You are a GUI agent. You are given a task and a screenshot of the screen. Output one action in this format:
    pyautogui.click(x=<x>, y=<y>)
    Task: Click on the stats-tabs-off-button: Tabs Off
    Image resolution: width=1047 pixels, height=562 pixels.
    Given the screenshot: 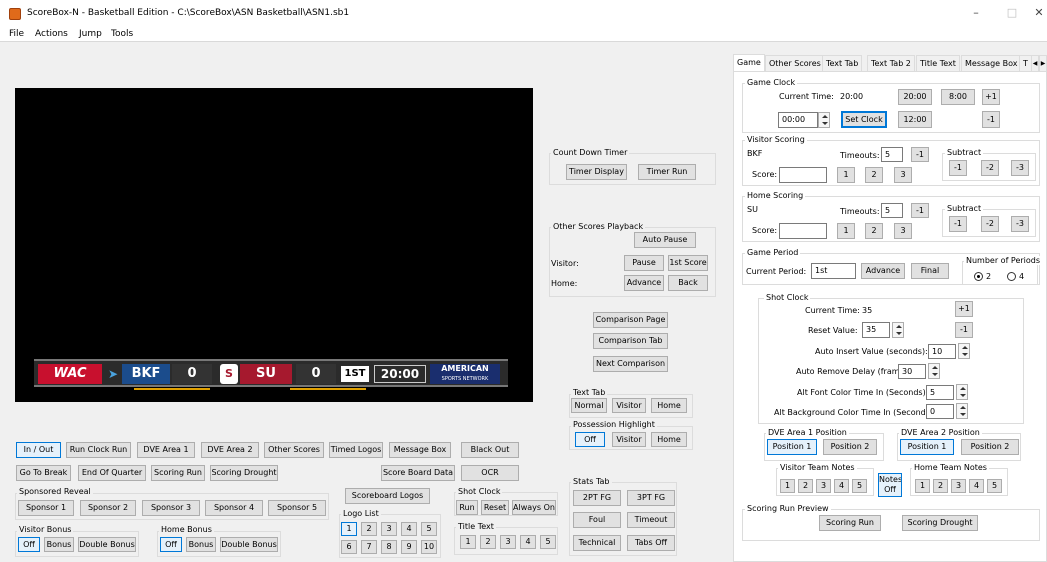 What is the action you would take?
    pyautogui.click(x=651, y=543)
    